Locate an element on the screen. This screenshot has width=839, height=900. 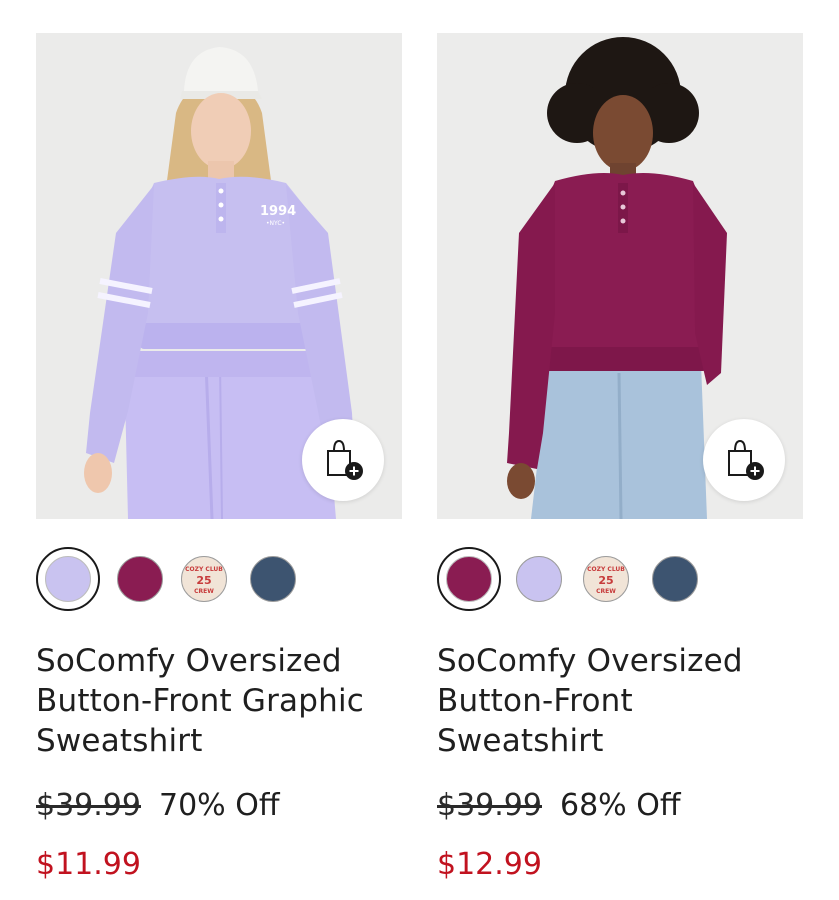
price-row: $39.99 70% Off is located at coordinates (219, 805).